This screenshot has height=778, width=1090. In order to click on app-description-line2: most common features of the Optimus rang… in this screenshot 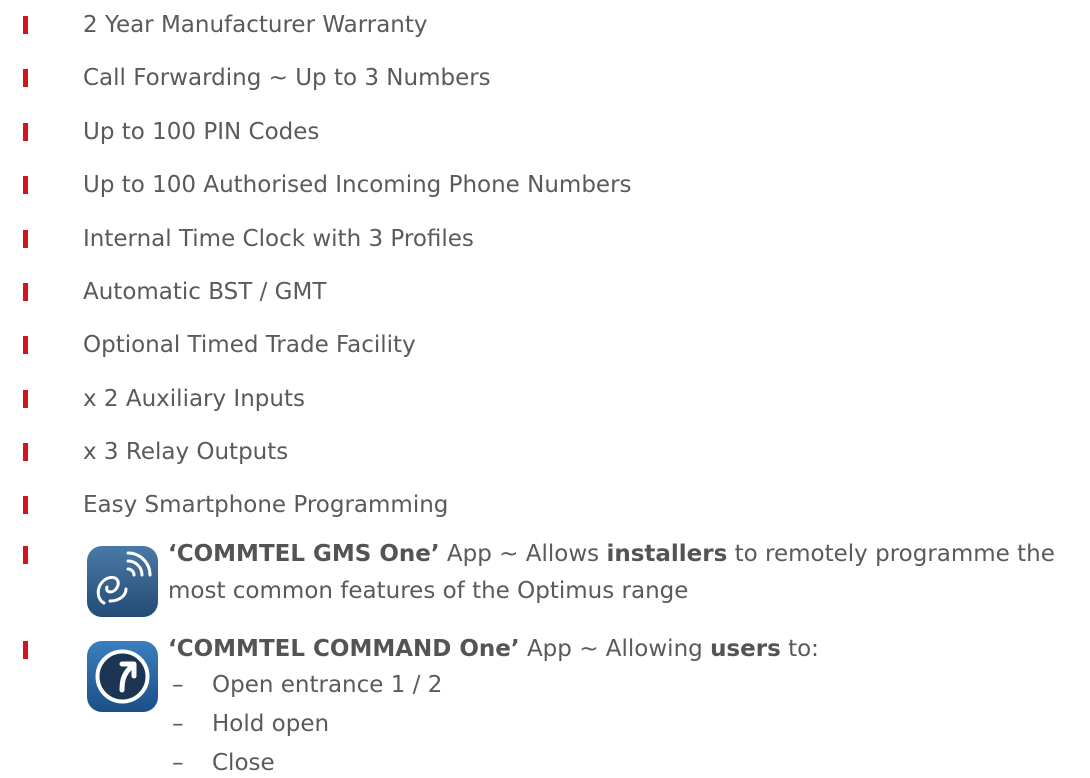, I will do `click(428, 591)`.